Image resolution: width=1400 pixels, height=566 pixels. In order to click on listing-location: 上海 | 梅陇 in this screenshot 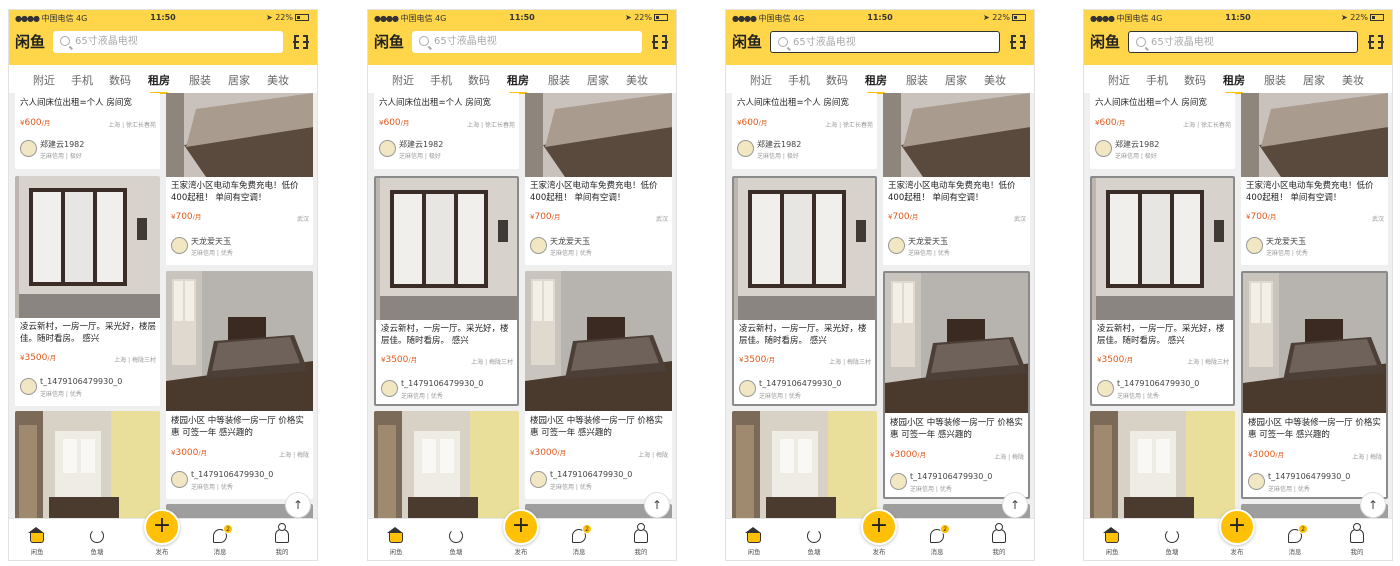, I will do `click(294, 455)`.